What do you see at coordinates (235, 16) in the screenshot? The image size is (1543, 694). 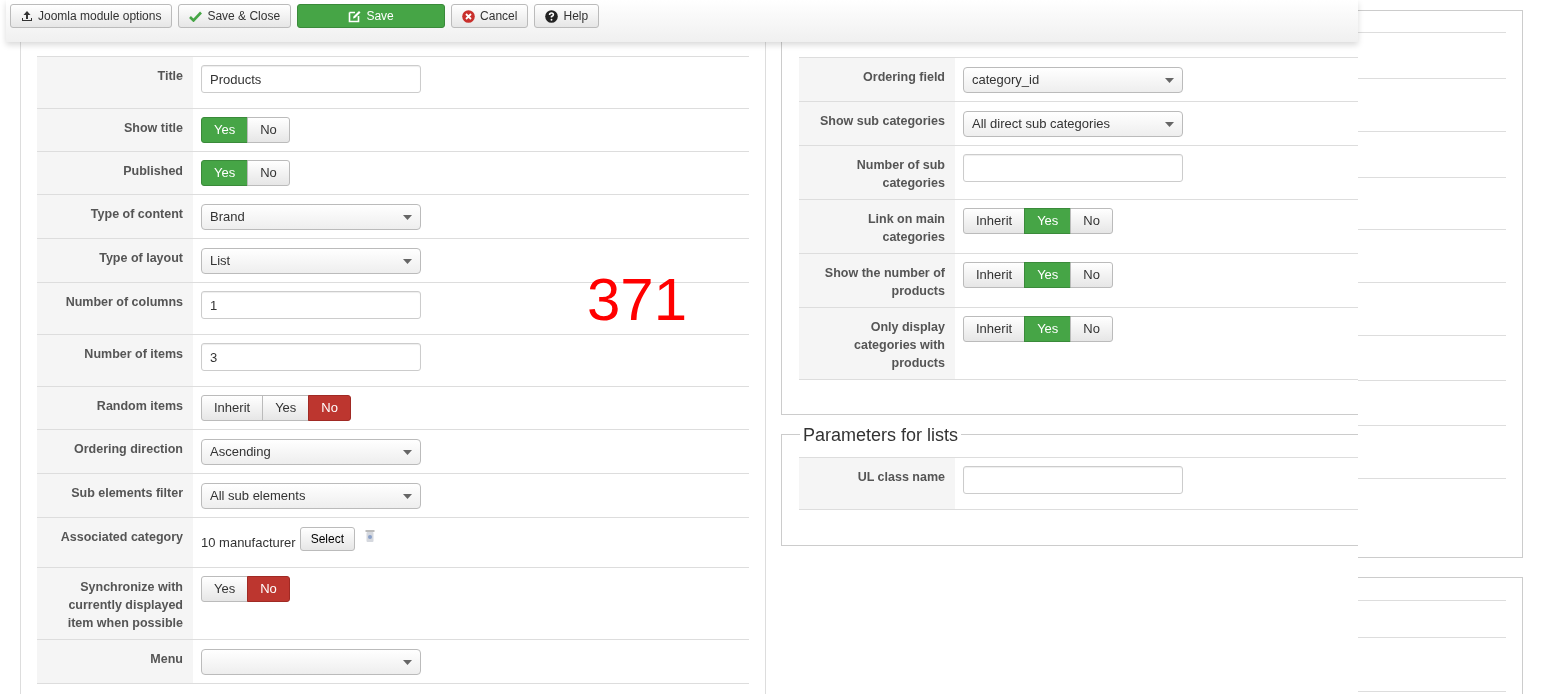 I see `toolbar-button: Save & Close` at bounding box center [235, 16].